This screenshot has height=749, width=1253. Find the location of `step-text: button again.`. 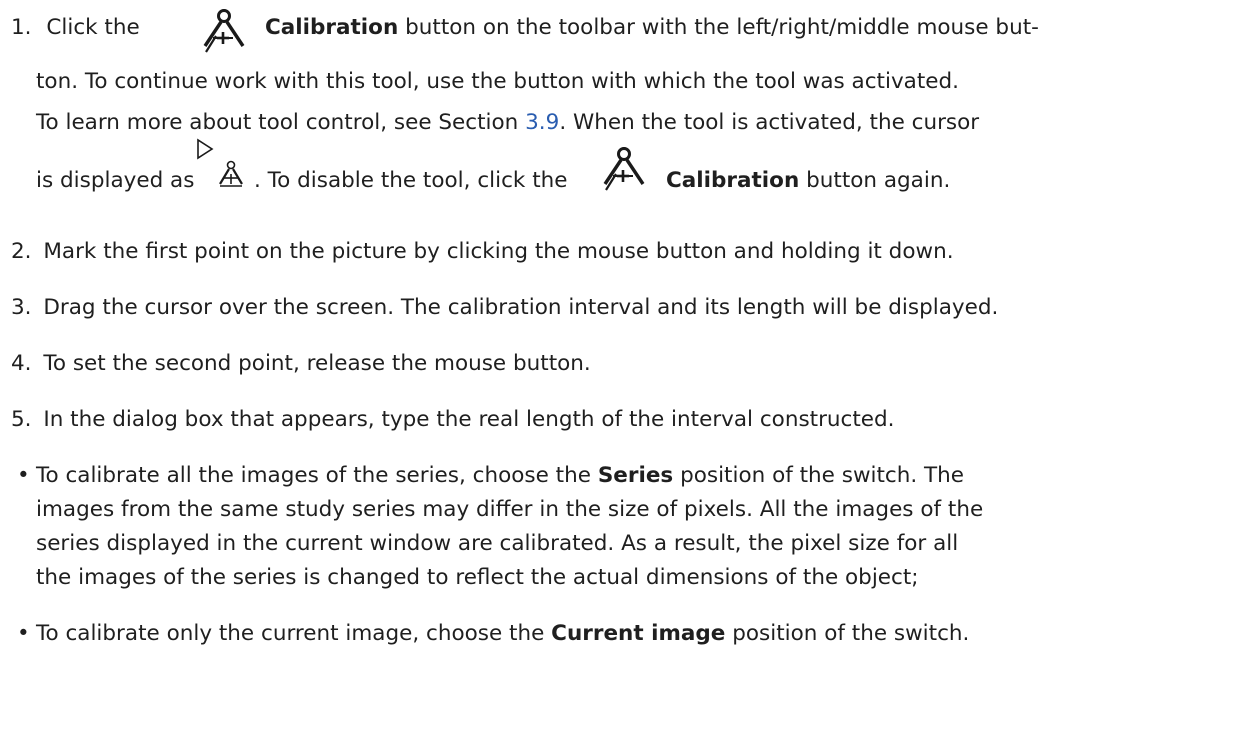

step-text: button again. is located at coordinates (878, 180).